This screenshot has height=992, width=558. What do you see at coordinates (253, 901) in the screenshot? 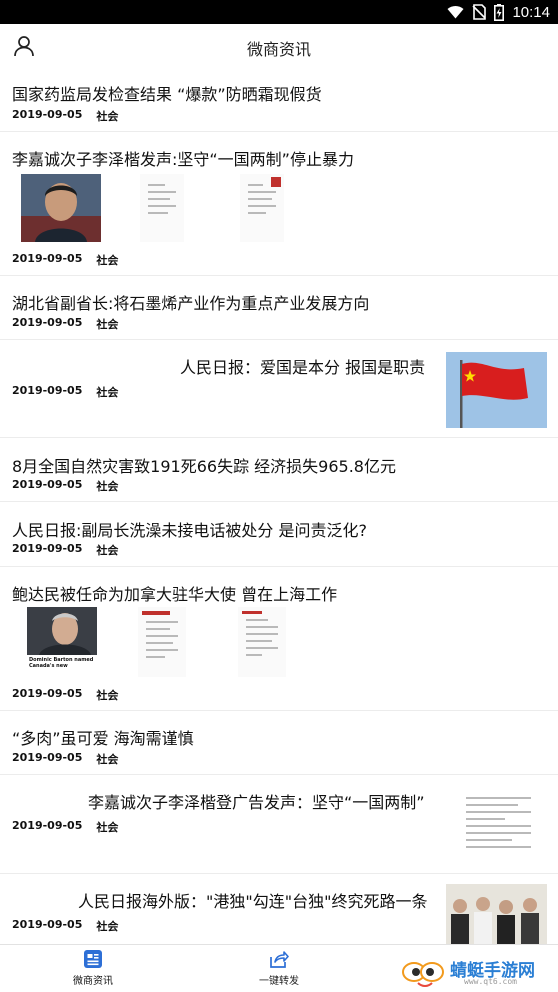
I see `news-title: 人民日报海外版："港独"勾连"台独"终究死路一条` at bounding box center [253, 901].